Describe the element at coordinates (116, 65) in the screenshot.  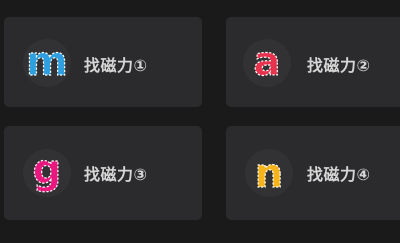
I see `magnet-search-label-1: 找磁力①` at that location.